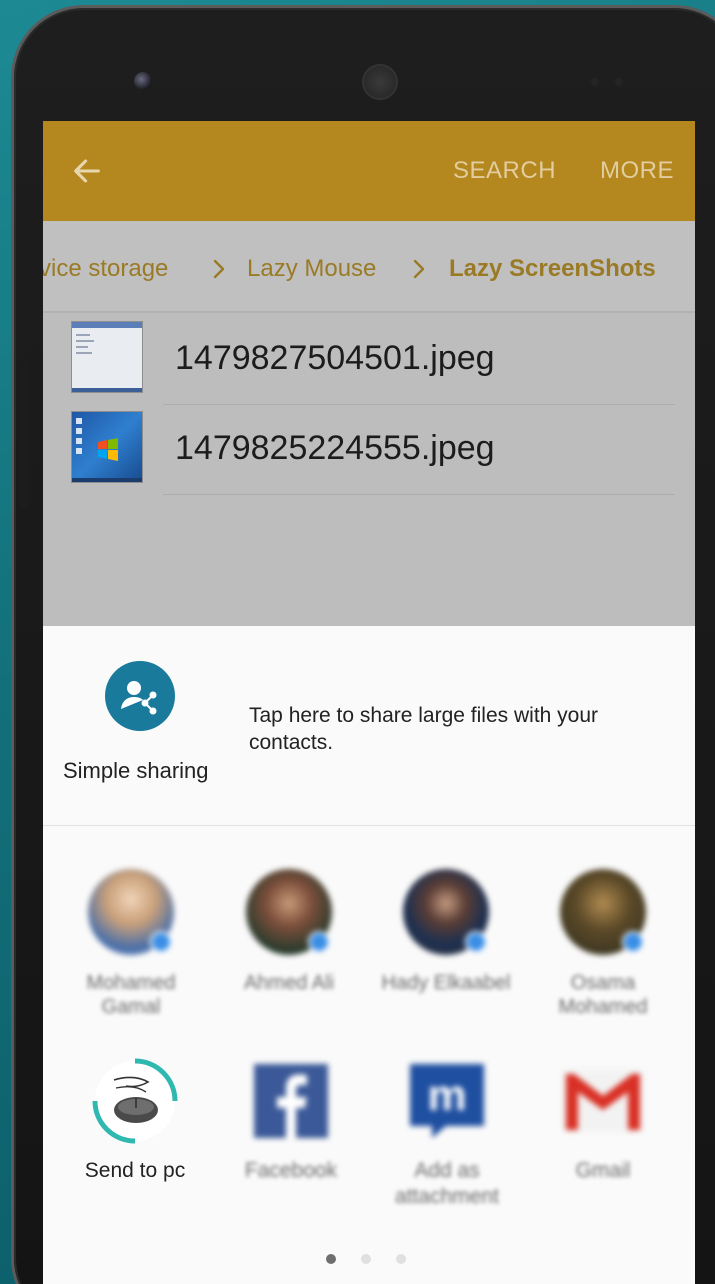 Image resolution: width=715 pixels, height=1284 pixels. I want to click on app-label: Send to pc, so click(135, 1170).